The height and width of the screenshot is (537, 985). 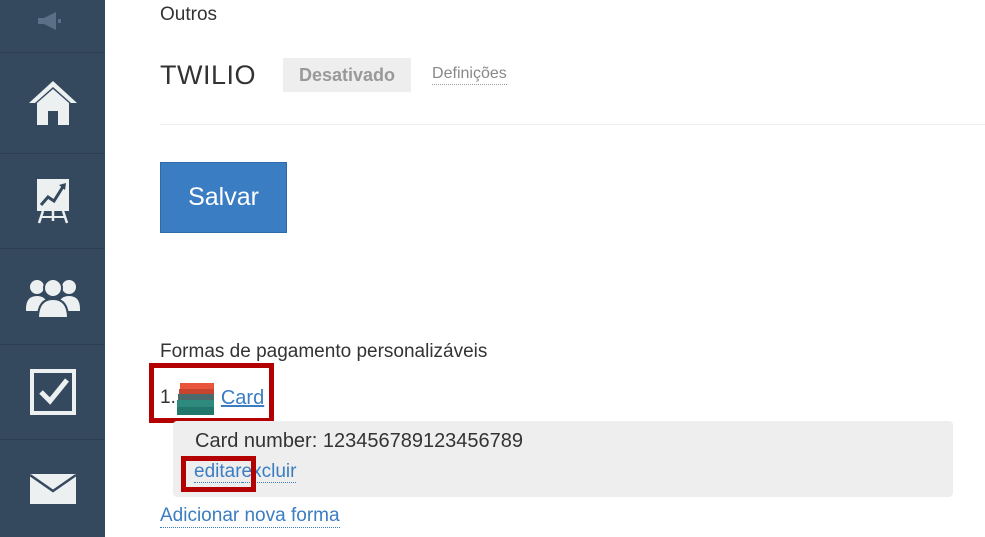 What do you see at coordinates (49, 21) in the screenshot?
I see `megaphone-icon` at bounding box center [49, 21].